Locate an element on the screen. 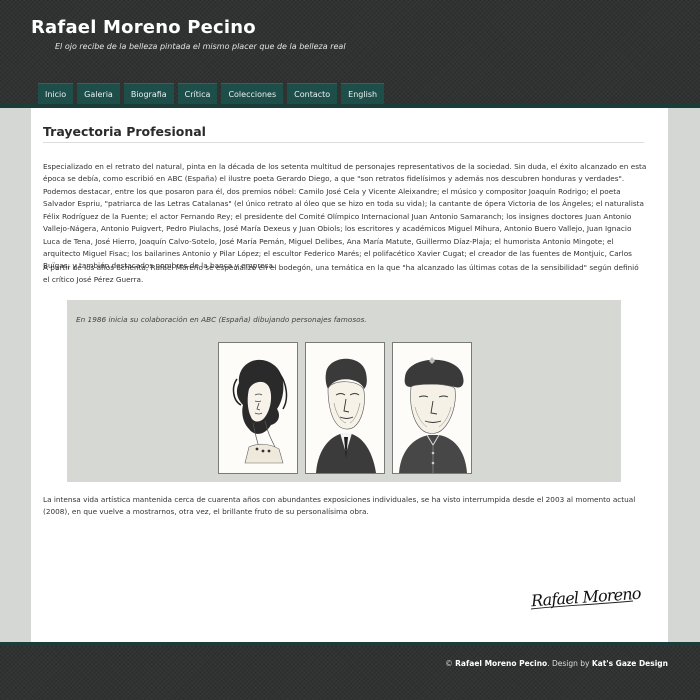  copyright-prefix: © is located at coordinates (450, 663).